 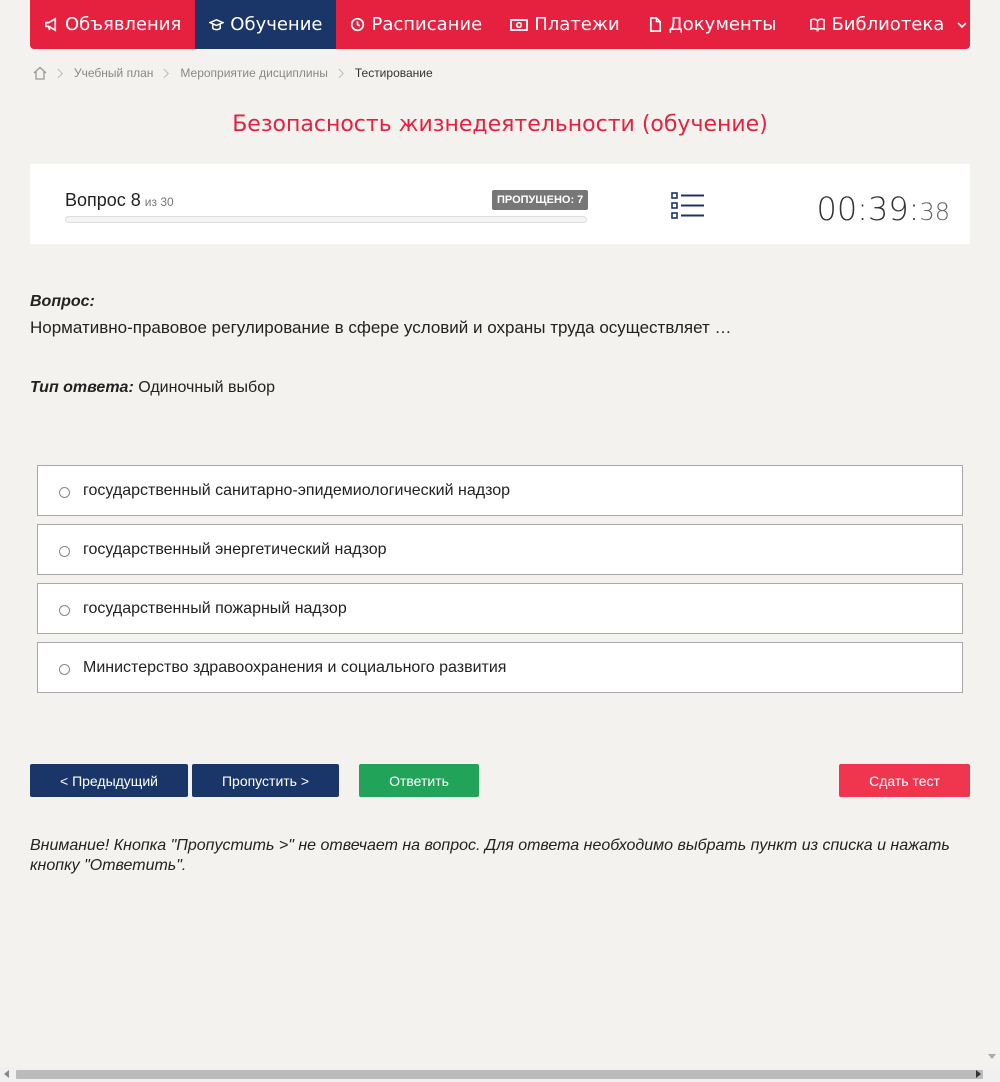 I want to click on nav-item-label: Расписание, so click(x=427, y=24).